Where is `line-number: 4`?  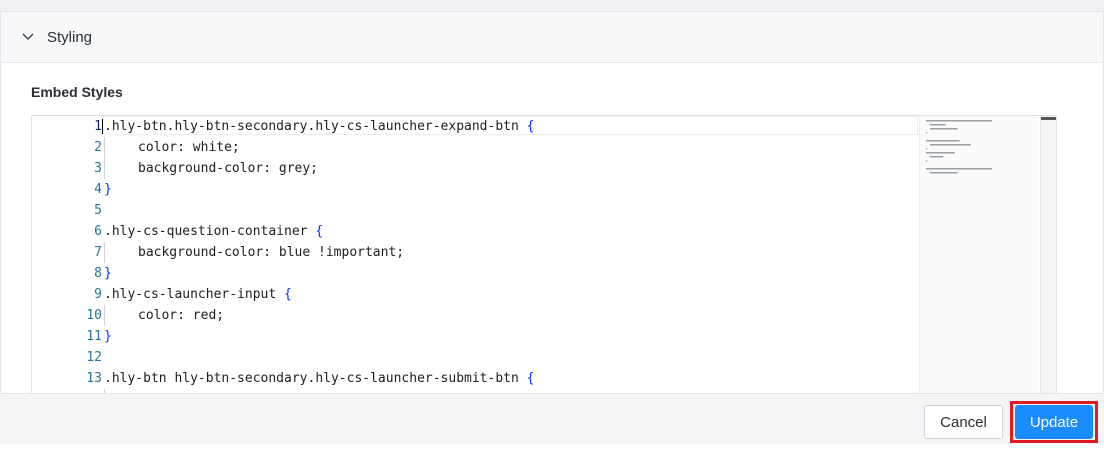
line-number: 4 is located at coordinates (98, 189).